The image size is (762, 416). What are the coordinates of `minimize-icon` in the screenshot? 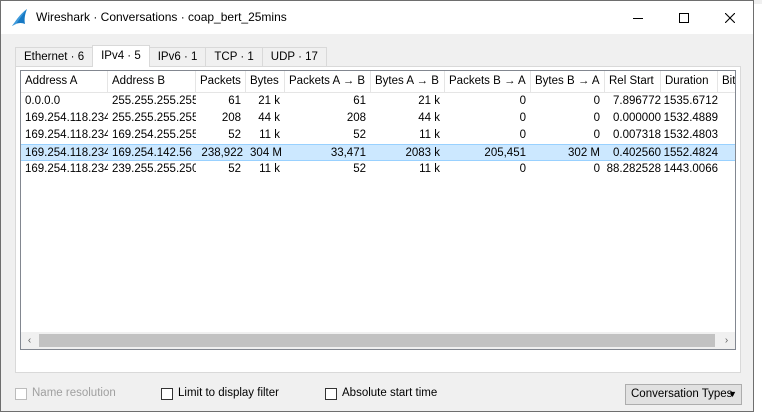 It's located at (638, 18).